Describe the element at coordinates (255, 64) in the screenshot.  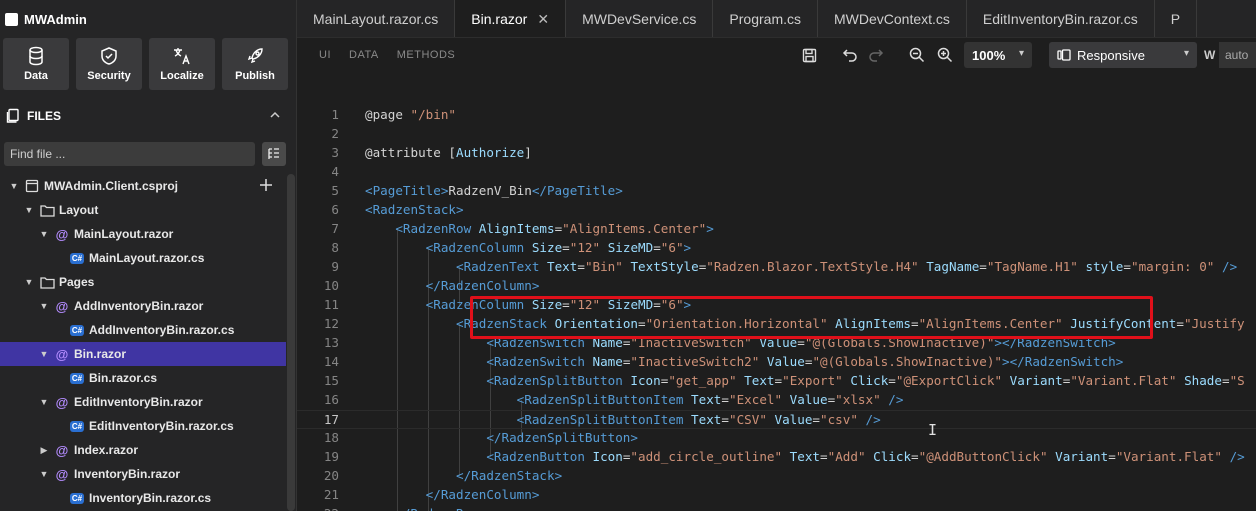
I see `publish-button: Publish` at that location.